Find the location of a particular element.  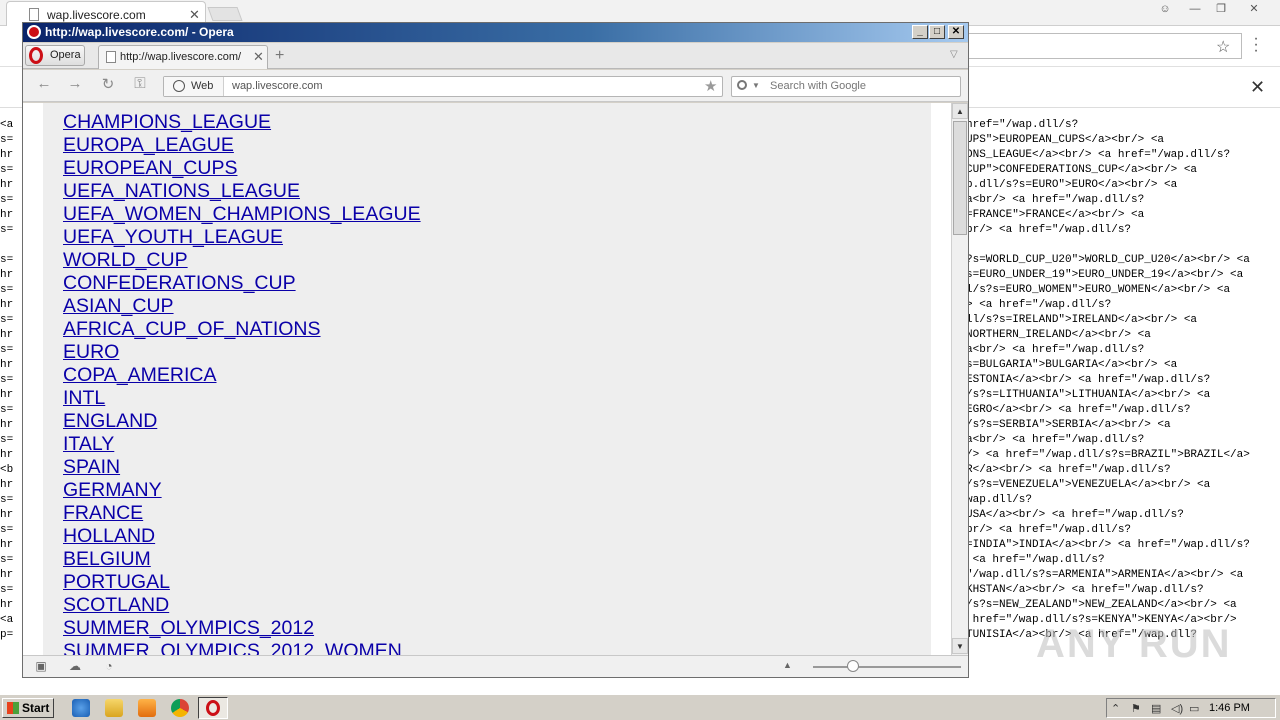

chrome-menu-icon: · · · is located at coordinates (1256, 45).